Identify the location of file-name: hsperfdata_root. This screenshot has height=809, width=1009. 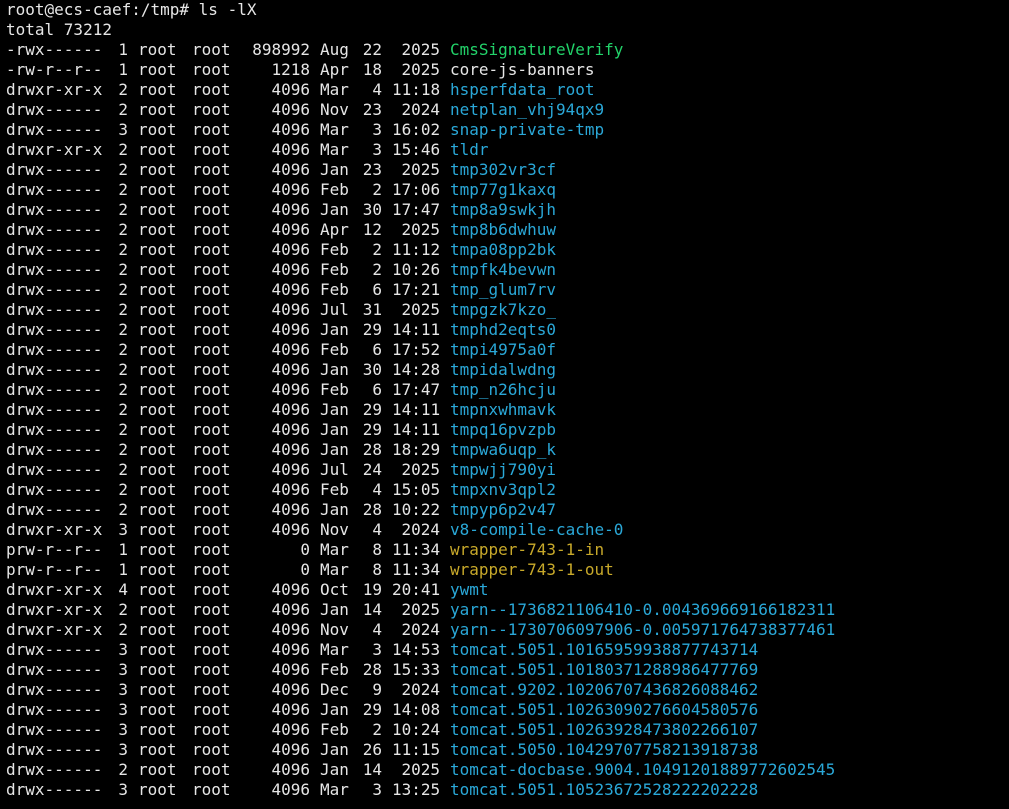
(522, 89).